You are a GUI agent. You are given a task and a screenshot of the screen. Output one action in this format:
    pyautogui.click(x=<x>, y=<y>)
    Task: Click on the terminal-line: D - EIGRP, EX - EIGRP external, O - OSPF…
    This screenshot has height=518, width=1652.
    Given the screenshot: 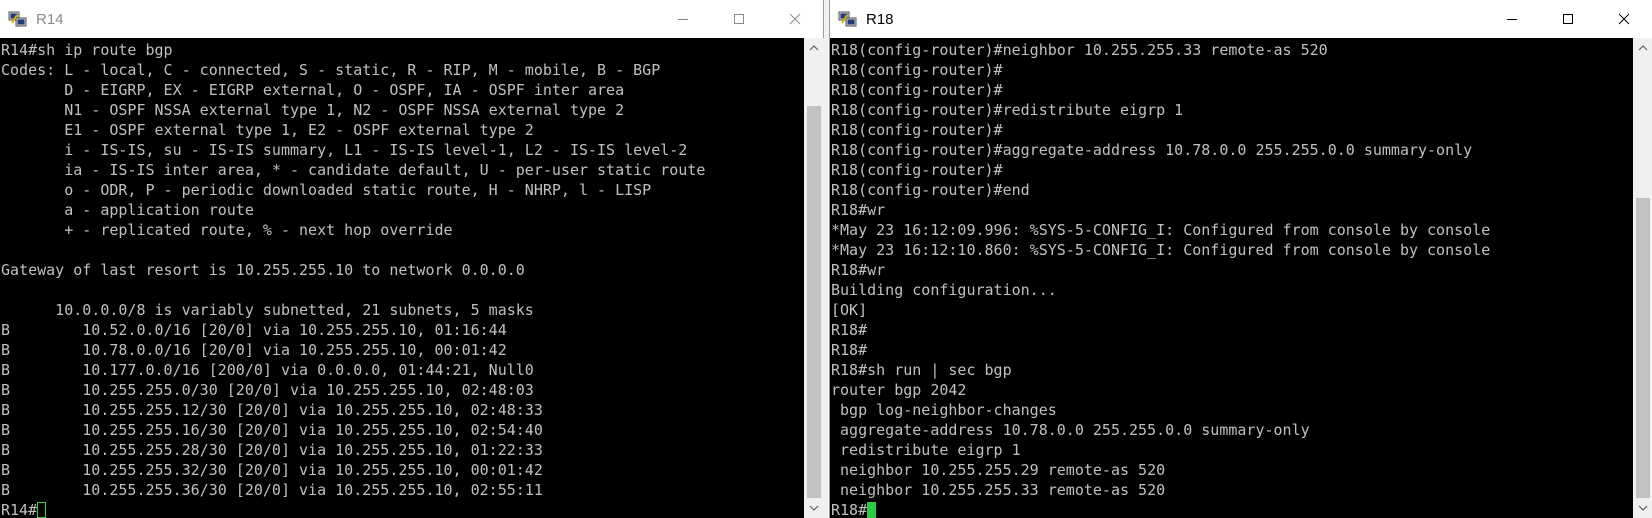 What is the action you would take?
    pyautogui.click(x=313, y=90)
    